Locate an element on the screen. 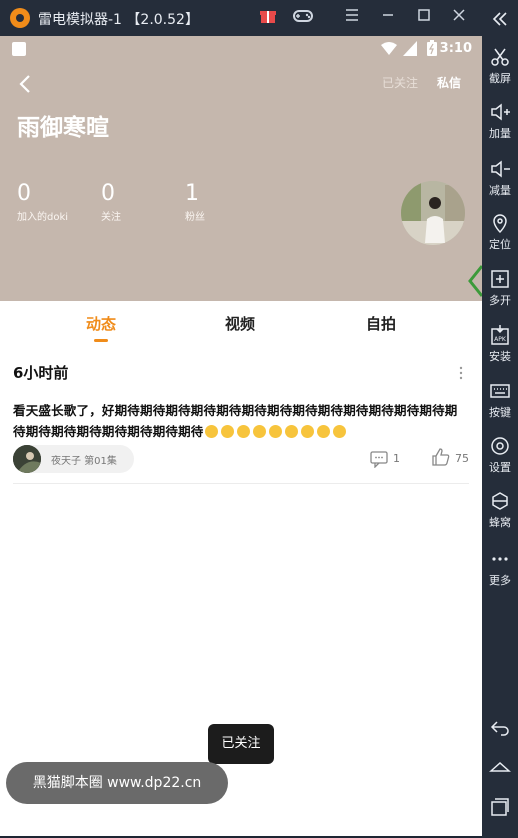 The width and height of the screenshot is (518, 838). sidebar-item-location: 定位 is located at coordinates (500, 232).